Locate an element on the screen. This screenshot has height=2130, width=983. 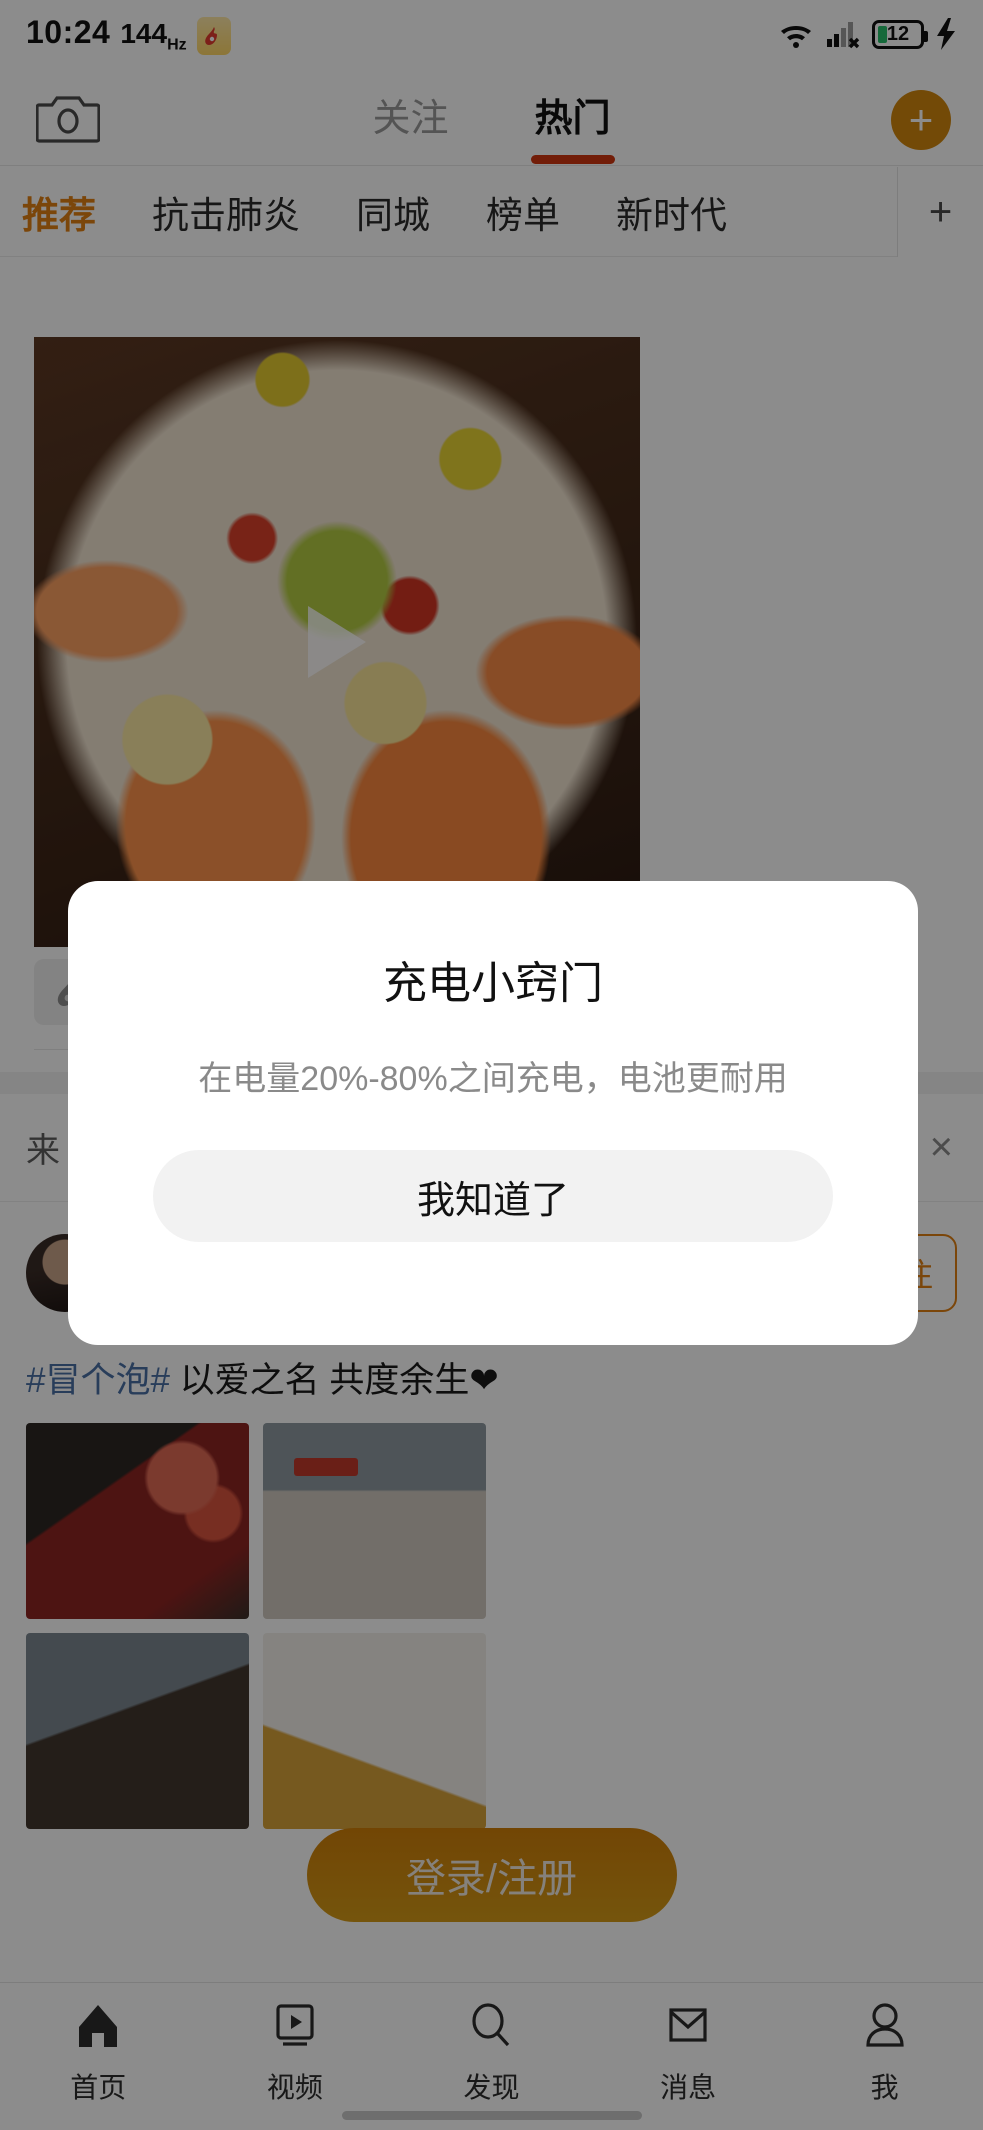
dialog-message: 在电量20%-80%之间充电，电池更耐用 is located at coordinates (493, 1079).